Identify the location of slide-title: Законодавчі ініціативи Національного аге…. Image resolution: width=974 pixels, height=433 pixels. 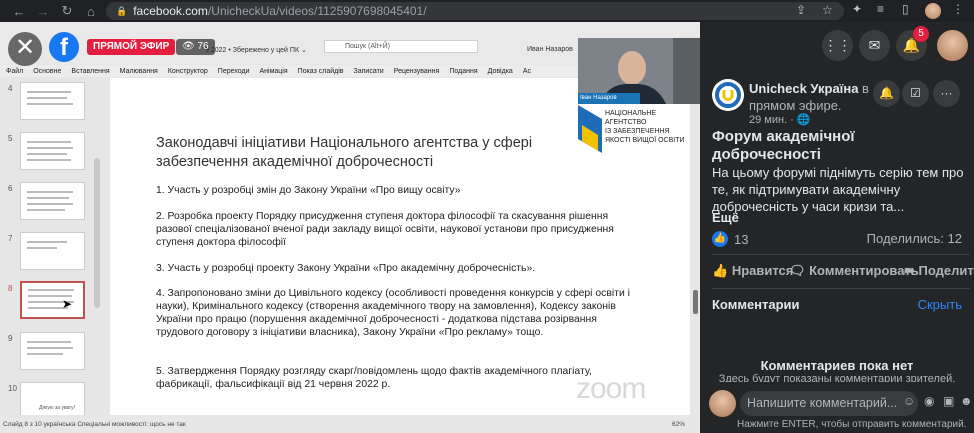
(344, 152).